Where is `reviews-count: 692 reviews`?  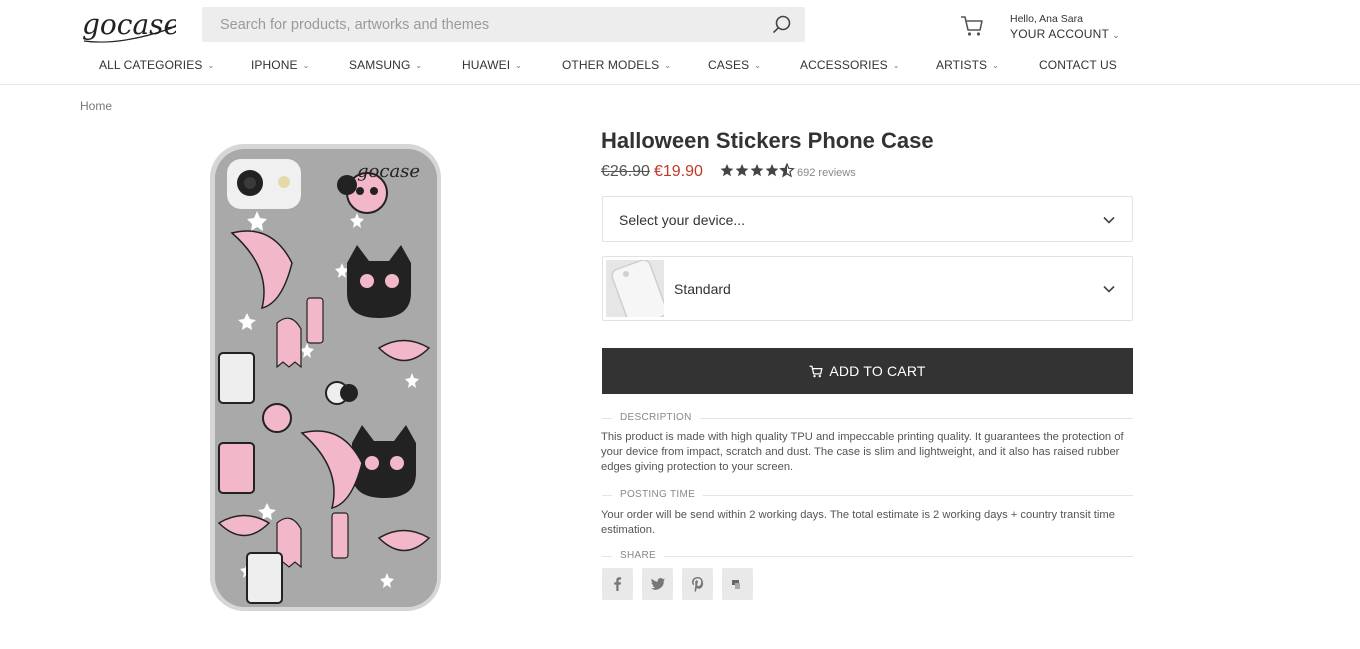 reviews-count: 692 reviews is located at coordinates (826, 173).